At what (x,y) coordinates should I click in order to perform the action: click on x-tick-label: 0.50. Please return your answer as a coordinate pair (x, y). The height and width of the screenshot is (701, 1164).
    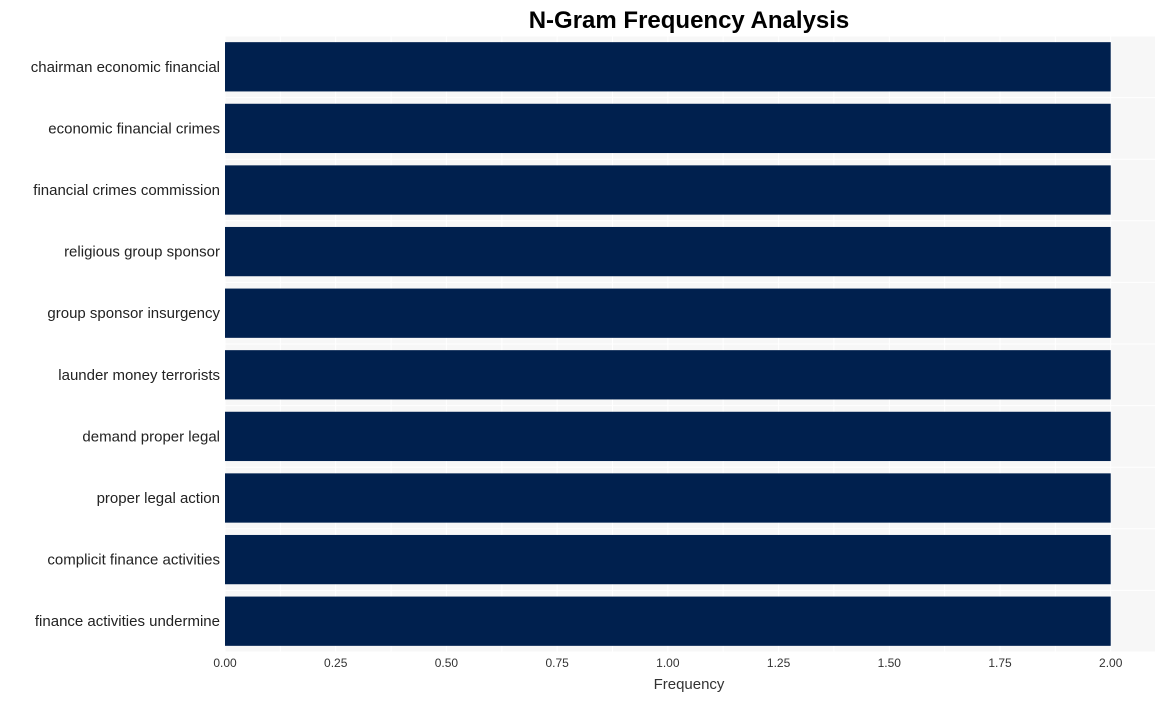
    Looking at the image, I should click on (447, 663).